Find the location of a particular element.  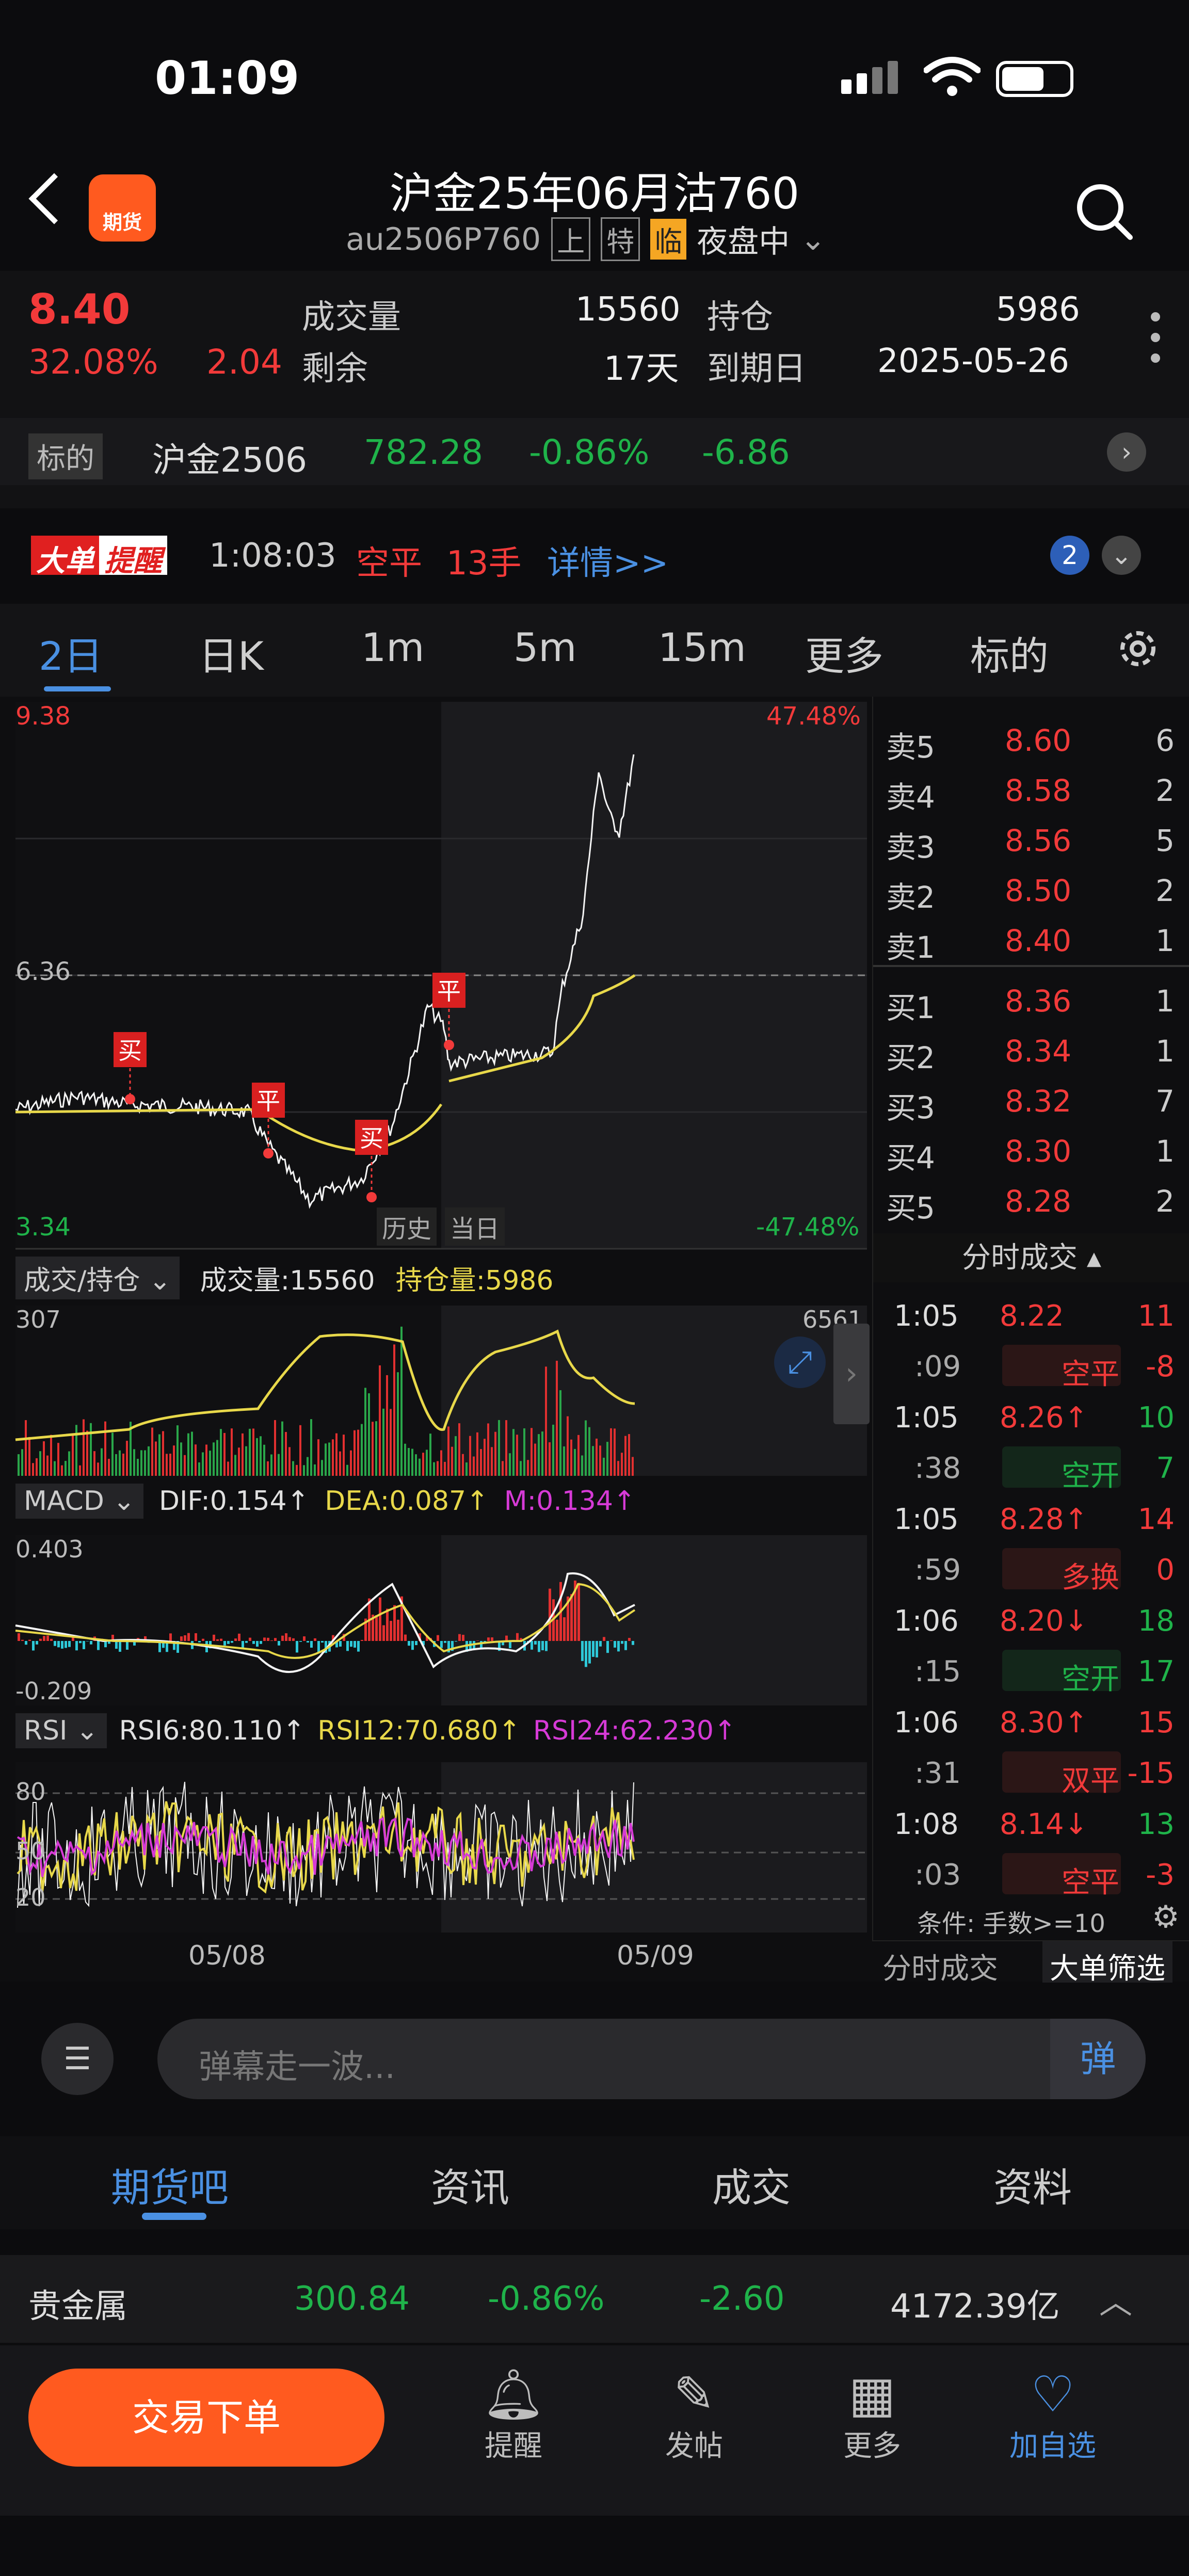

macd-selector: MACD ⌄ is located at coordinates (79, 1502).